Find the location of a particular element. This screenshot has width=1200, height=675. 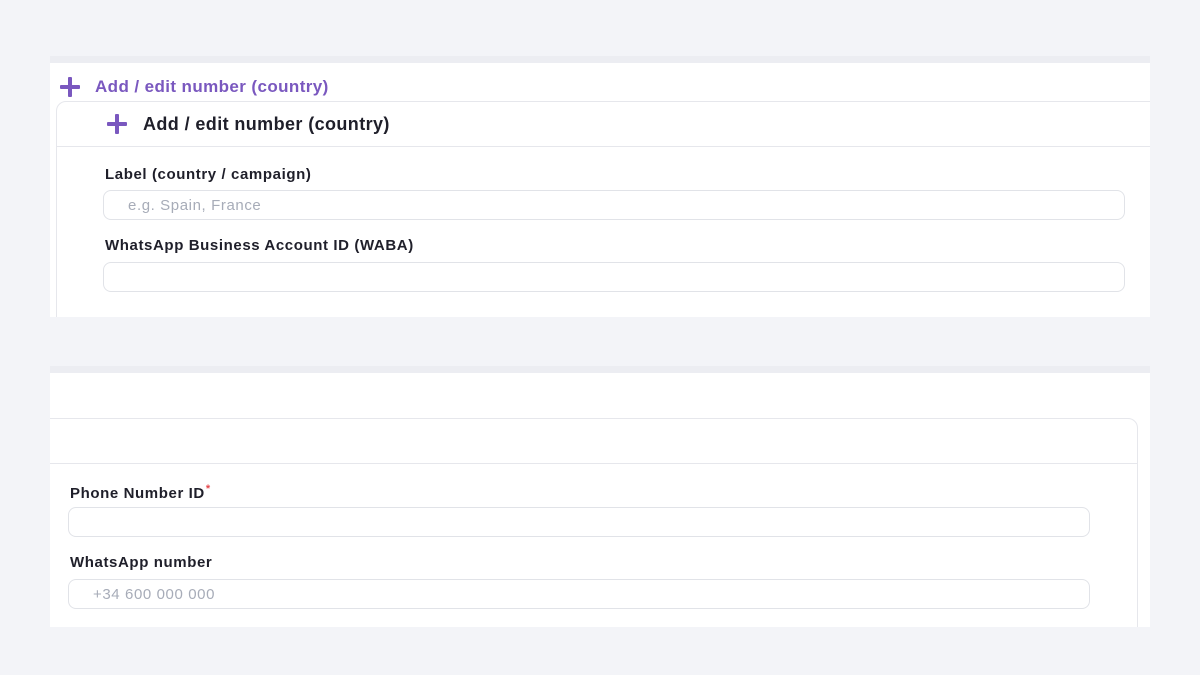

add-edit-number-toggle: Add / edit number (country) is located at coordinates (194, 87).